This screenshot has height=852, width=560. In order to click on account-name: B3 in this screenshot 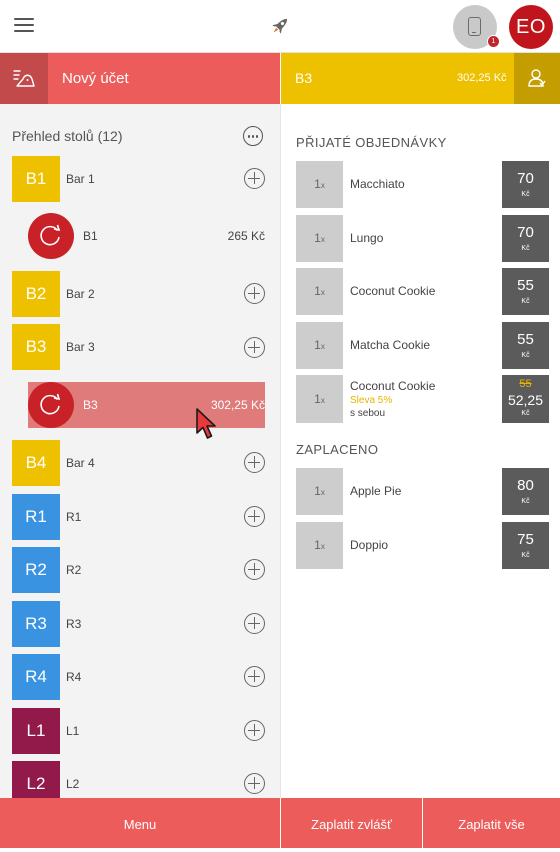, I will do `click(90, 405)`.